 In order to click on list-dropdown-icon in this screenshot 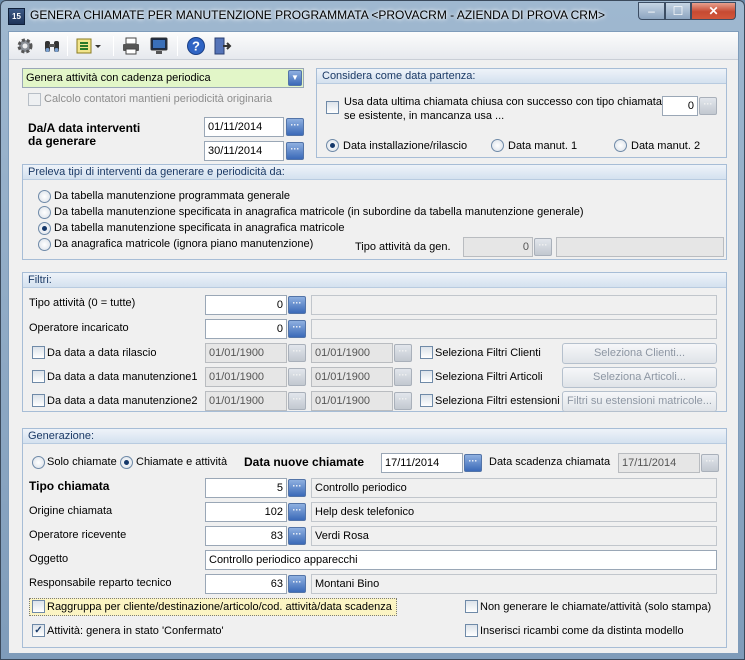, I will do `click(89, 46)`.